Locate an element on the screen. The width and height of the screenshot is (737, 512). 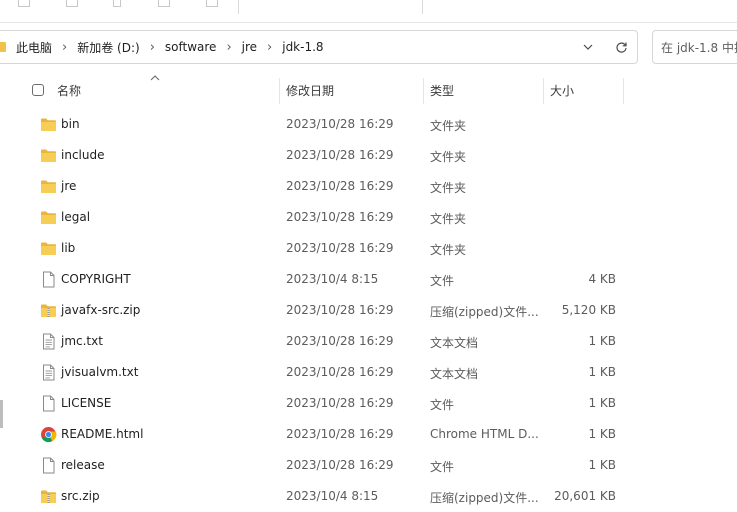
file-name: javafx-src.zip is located at coordinates (101, 310).